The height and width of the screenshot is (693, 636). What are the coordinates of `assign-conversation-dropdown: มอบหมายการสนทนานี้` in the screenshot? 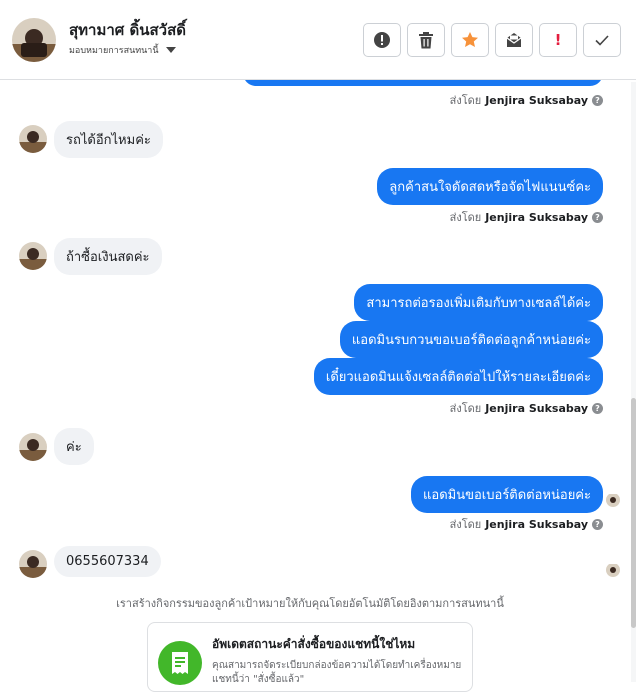 It's located at (122, 50).